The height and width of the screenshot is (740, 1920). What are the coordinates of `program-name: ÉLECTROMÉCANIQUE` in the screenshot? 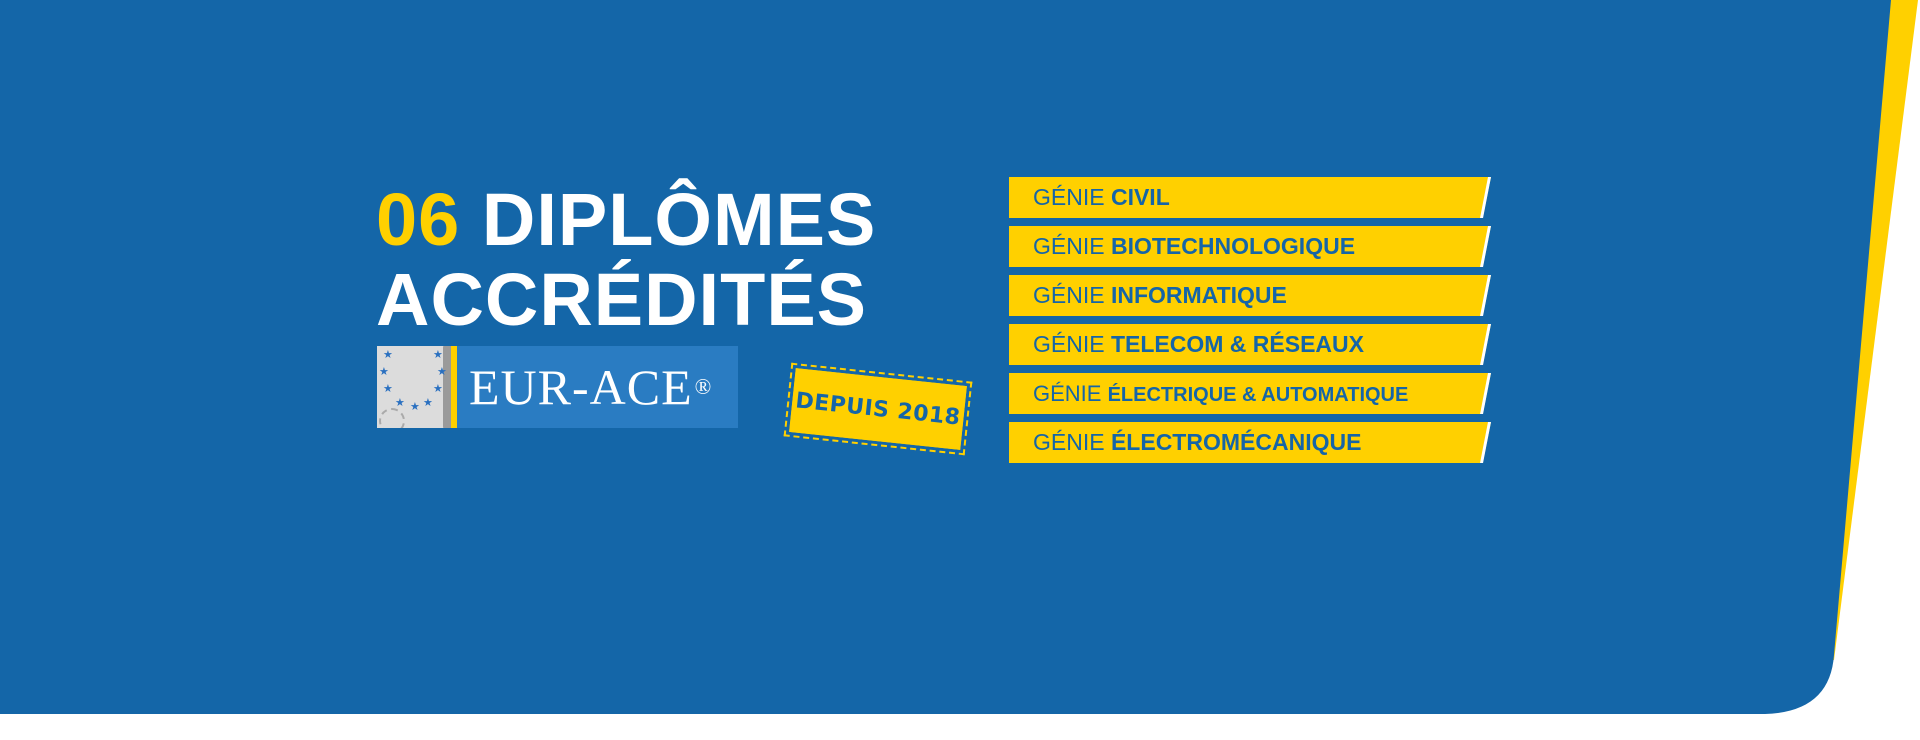 It's located at (1236, 442).